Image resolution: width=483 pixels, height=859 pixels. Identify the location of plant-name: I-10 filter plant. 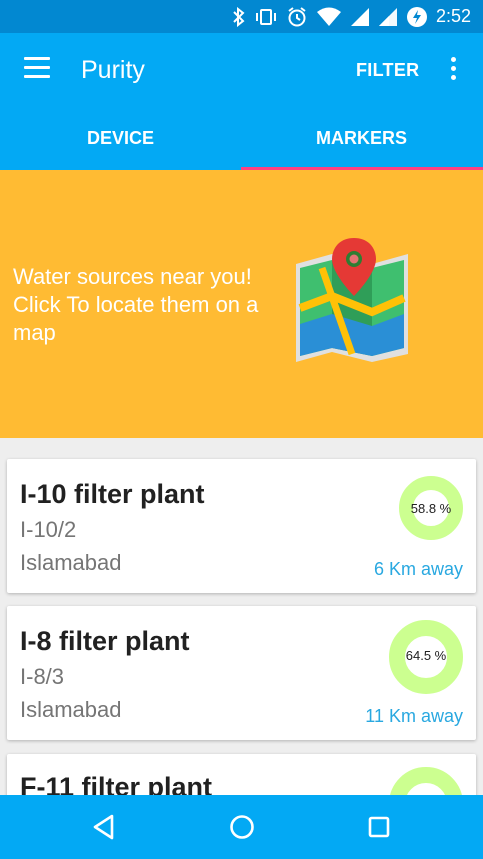
(112, 494).